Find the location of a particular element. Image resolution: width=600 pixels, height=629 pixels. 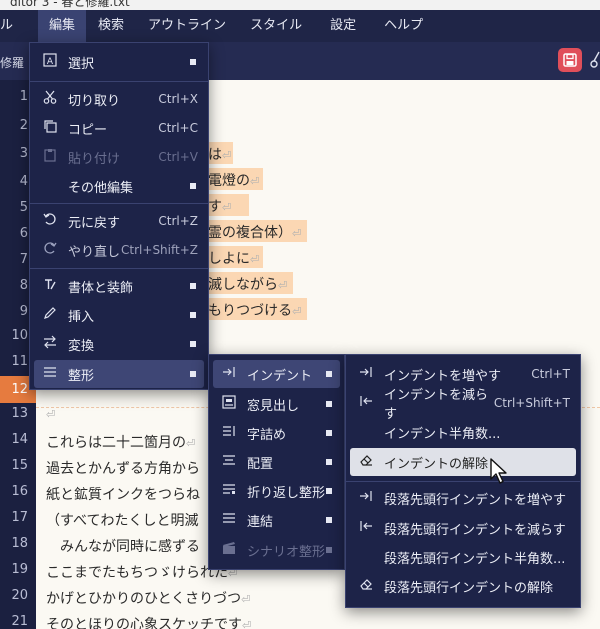

menu-item-undo: 元に戻す Ctrl+Z is located at coordinates (119, 221).